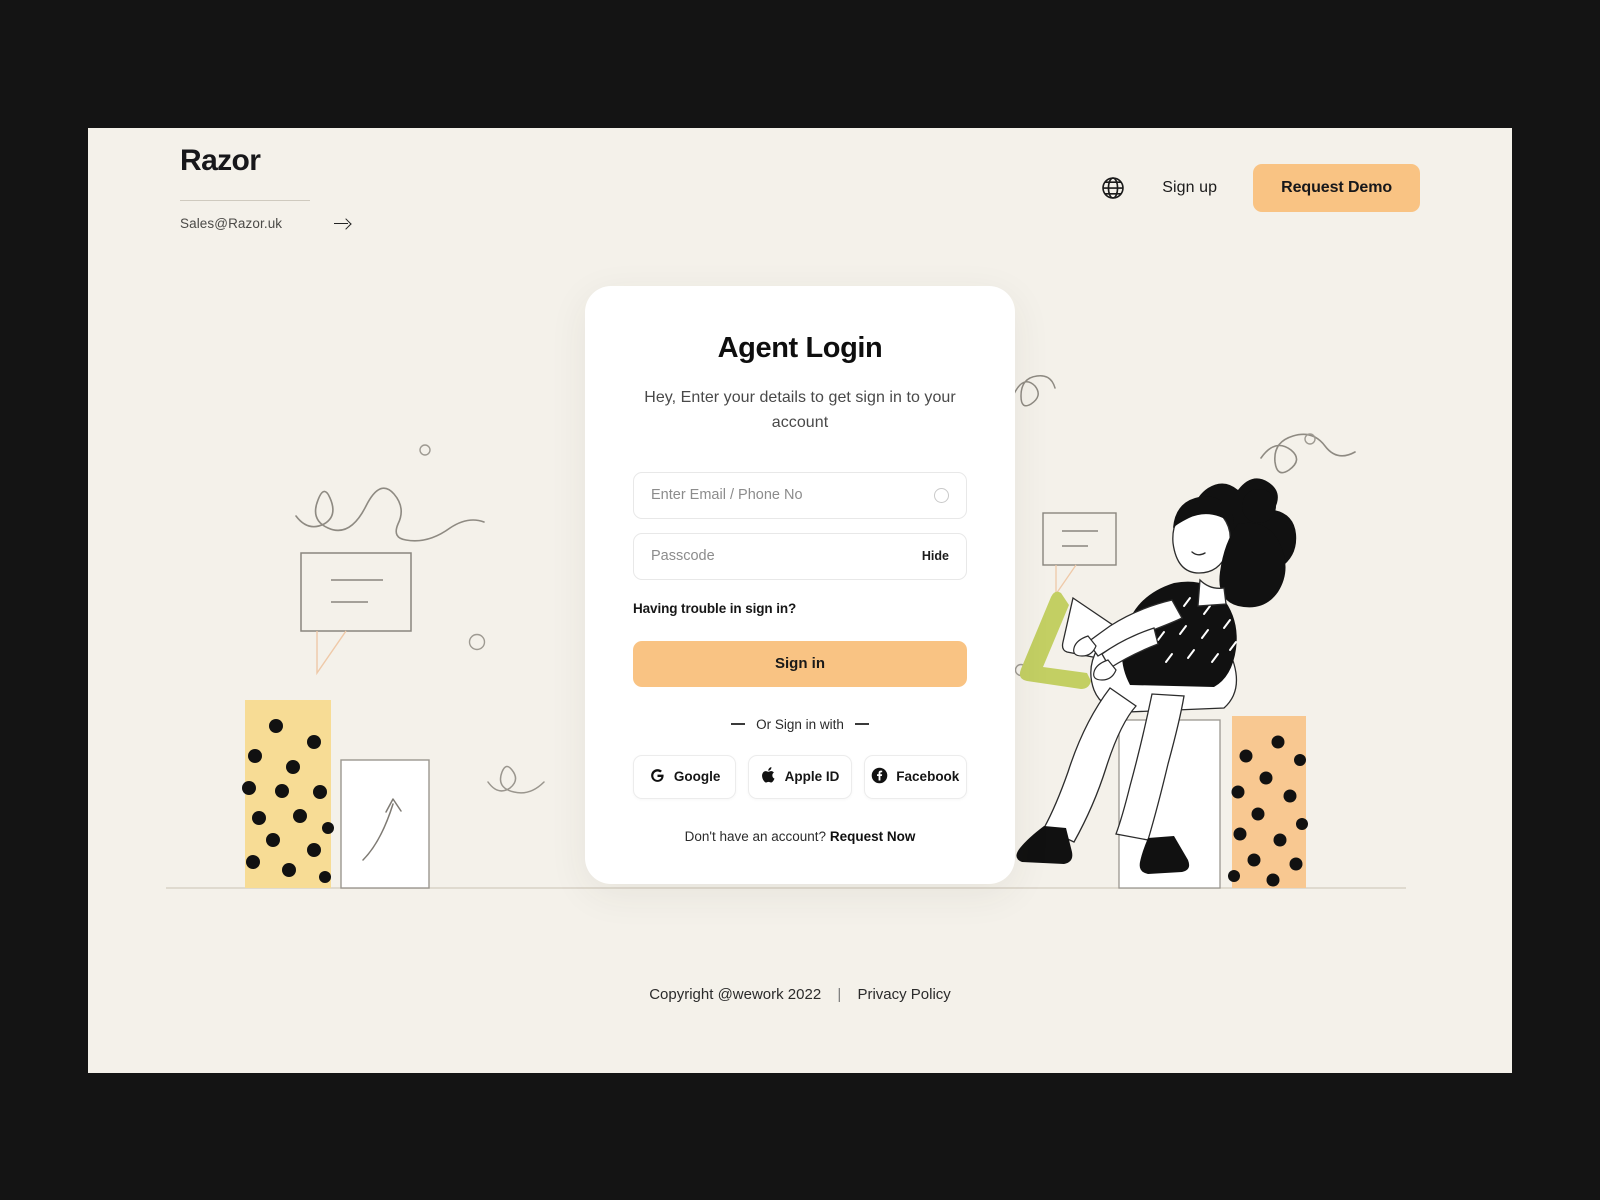 This screenshot has width=1600, height=1200. I want to click on circle-icon, so click(941, 495).